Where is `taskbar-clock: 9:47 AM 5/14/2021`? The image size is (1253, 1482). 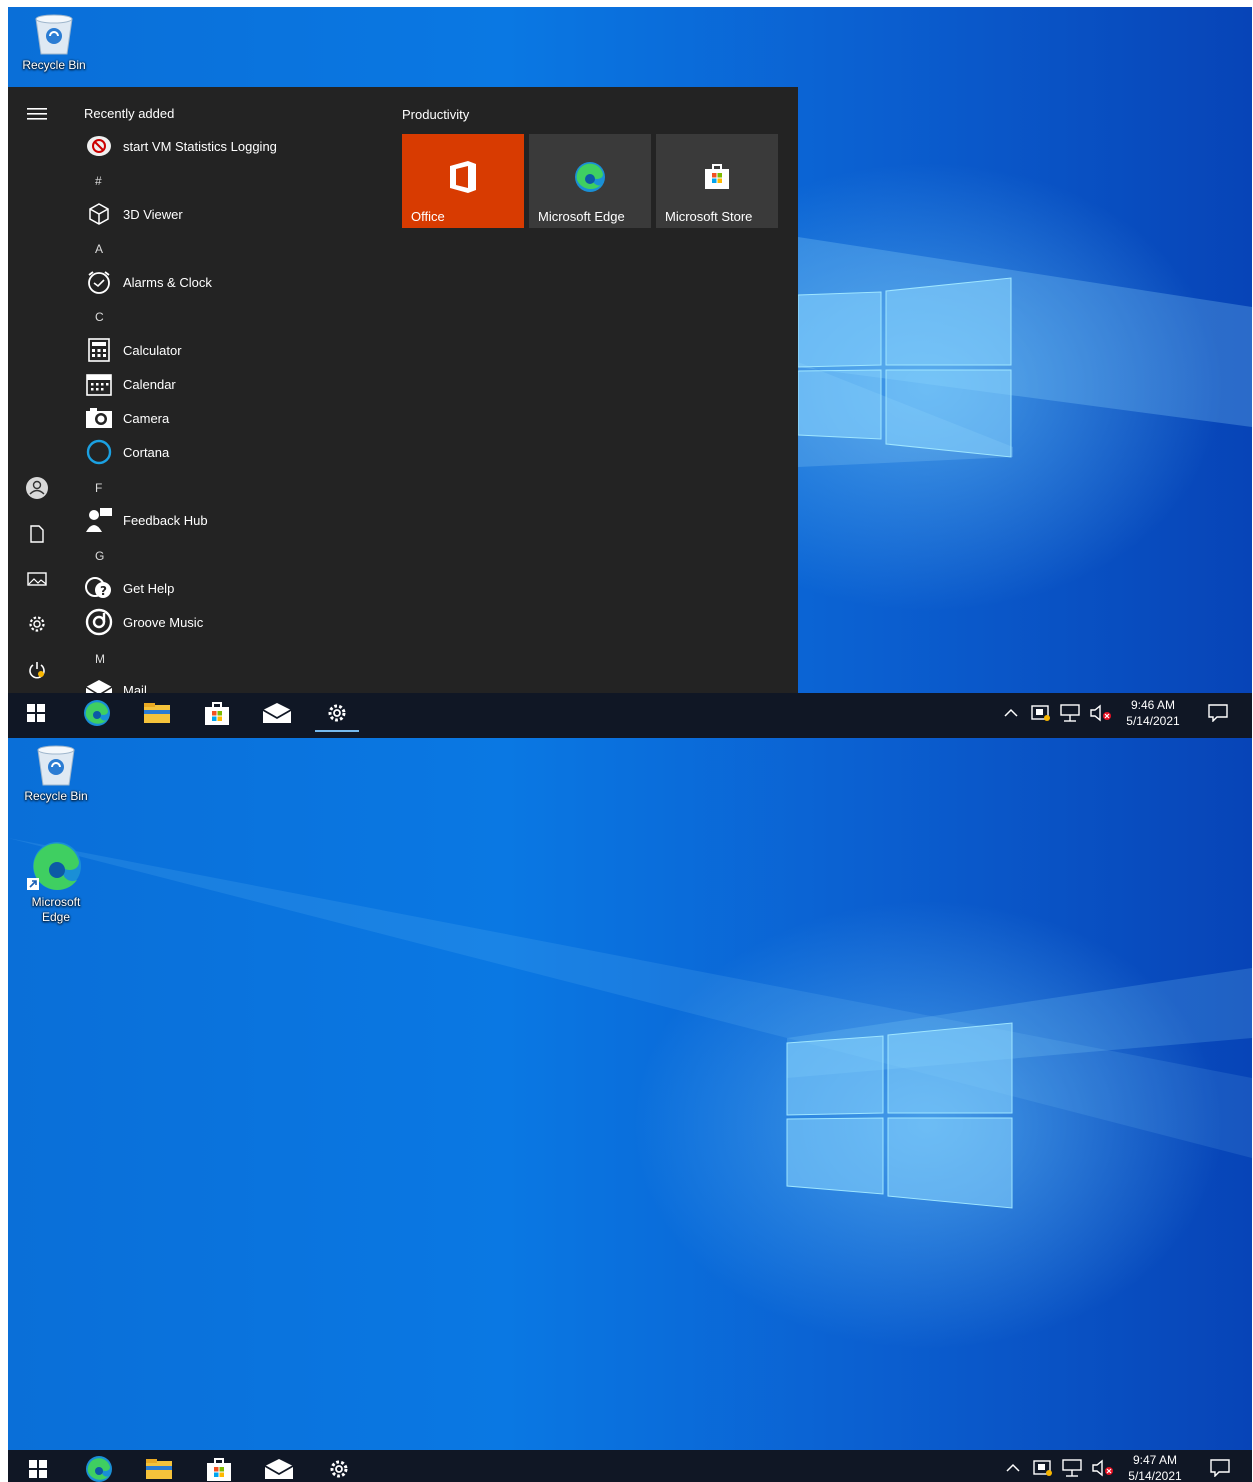 taskbar-clock: 9:47 AM 5/14/2021 is located at coordinates (1155, 1467).